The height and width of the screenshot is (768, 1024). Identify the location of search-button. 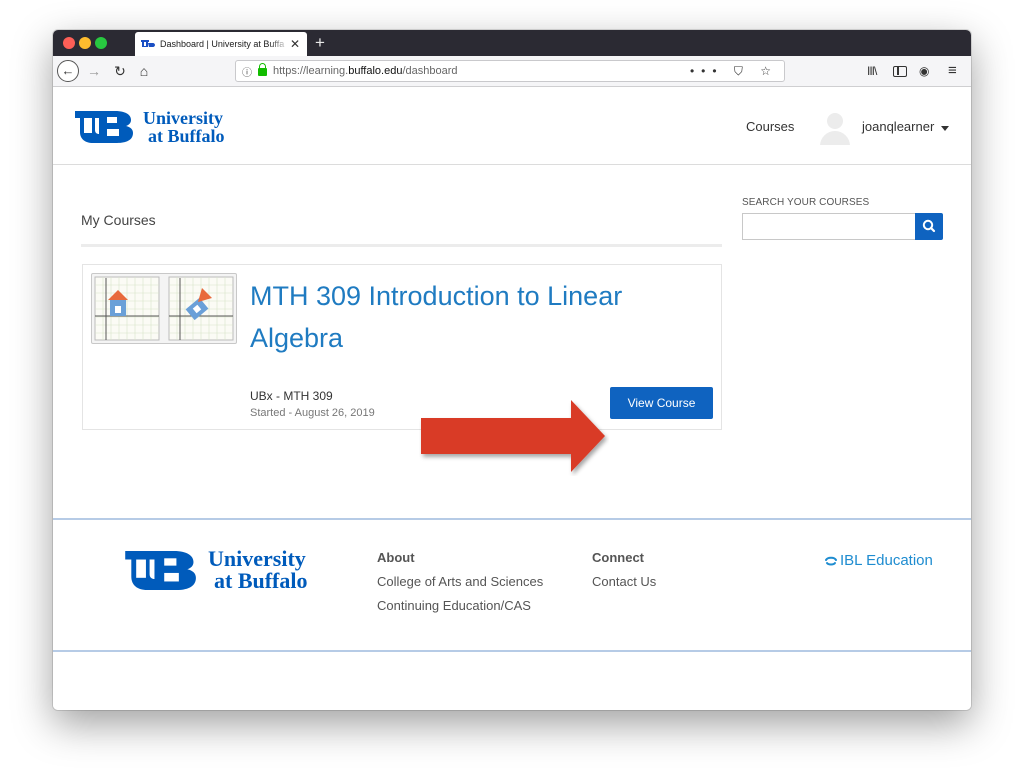
(929, 226).